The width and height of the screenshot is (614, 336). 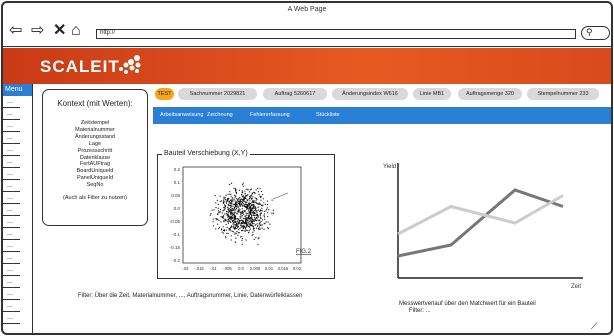 I want to click on home-icon: ⌂, so click(x=76, y=31).